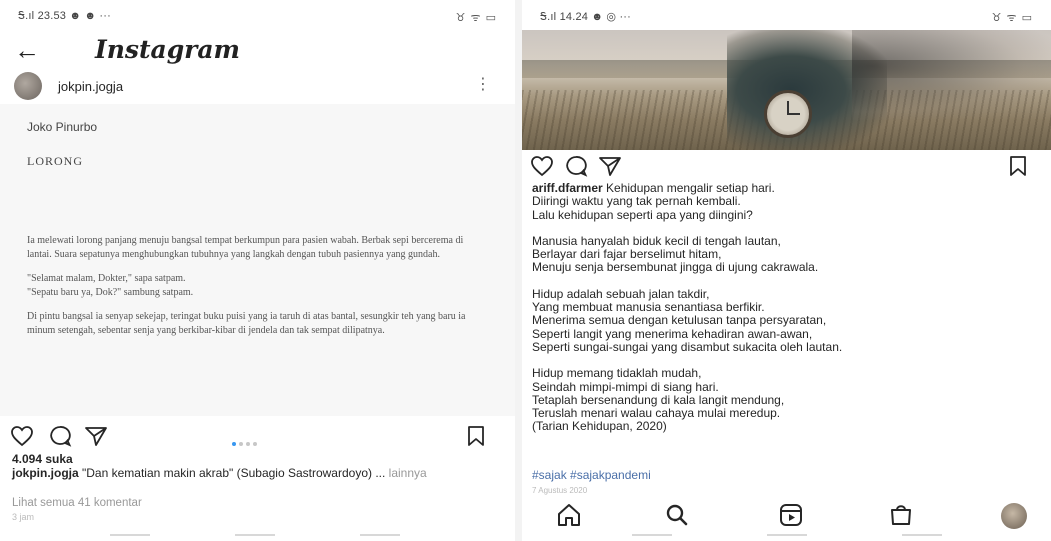 This screenshot has width=1051, height=541. What do you see at coordinates (560, 490) in the screenshot?
I see `post-date: 7 Agustus 2020` at bounding box center [560, 490].